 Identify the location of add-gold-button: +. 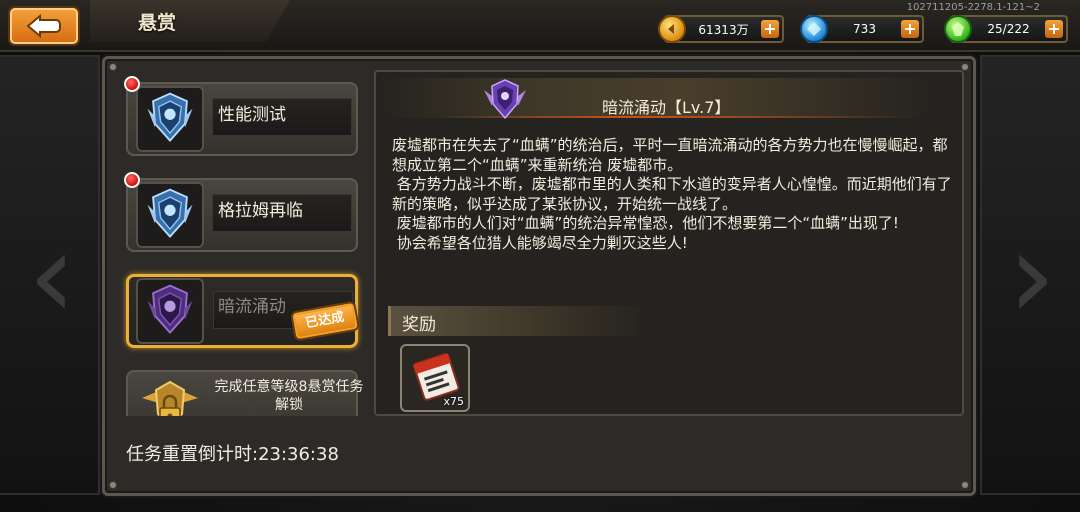
(770, 29).